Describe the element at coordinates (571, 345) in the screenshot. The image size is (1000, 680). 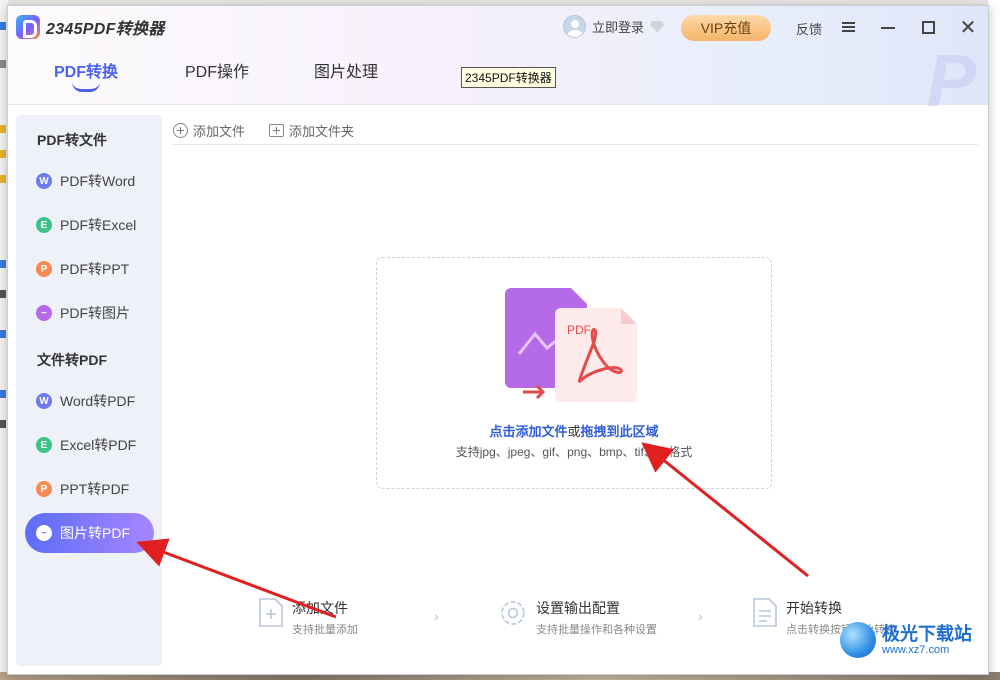
I see `convert-illustration-icon: PDF` at that location.